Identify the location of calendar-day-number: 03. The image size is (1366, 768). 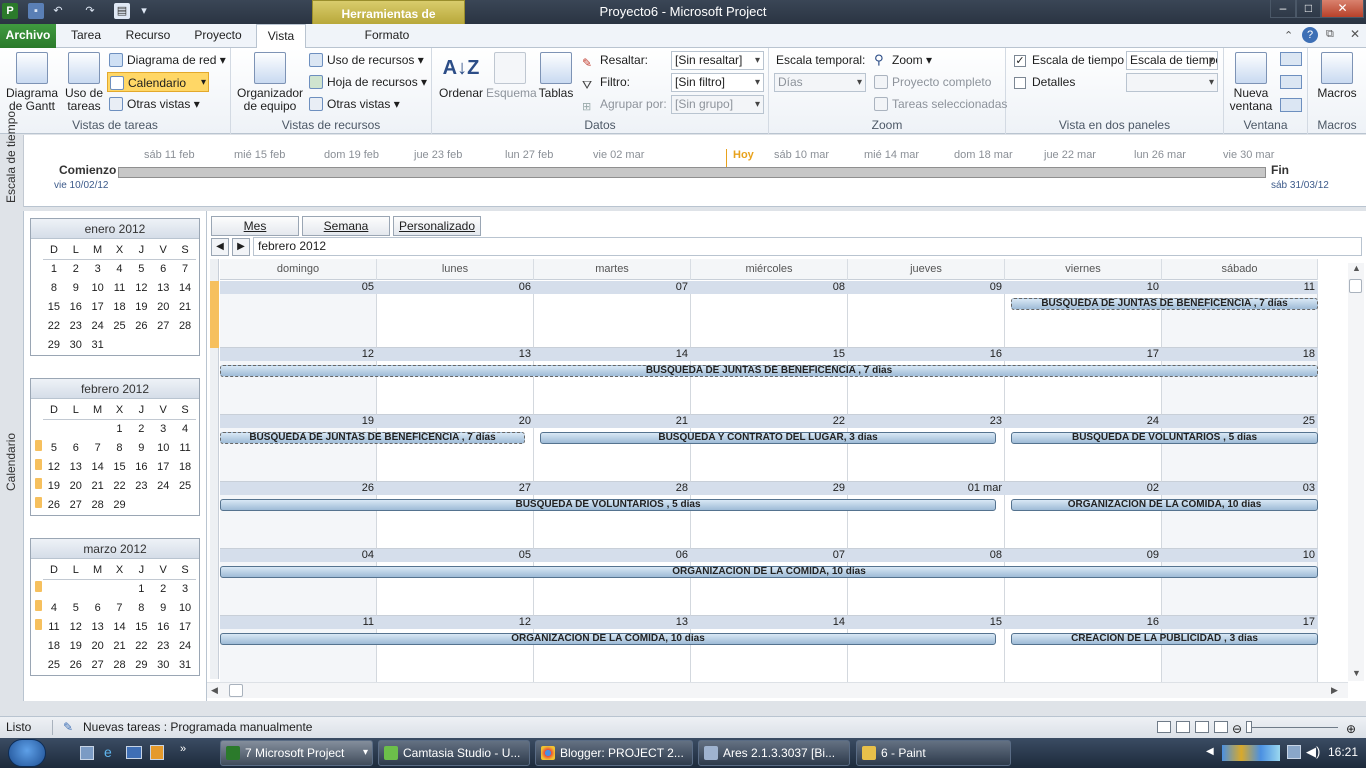
(1308, 488).